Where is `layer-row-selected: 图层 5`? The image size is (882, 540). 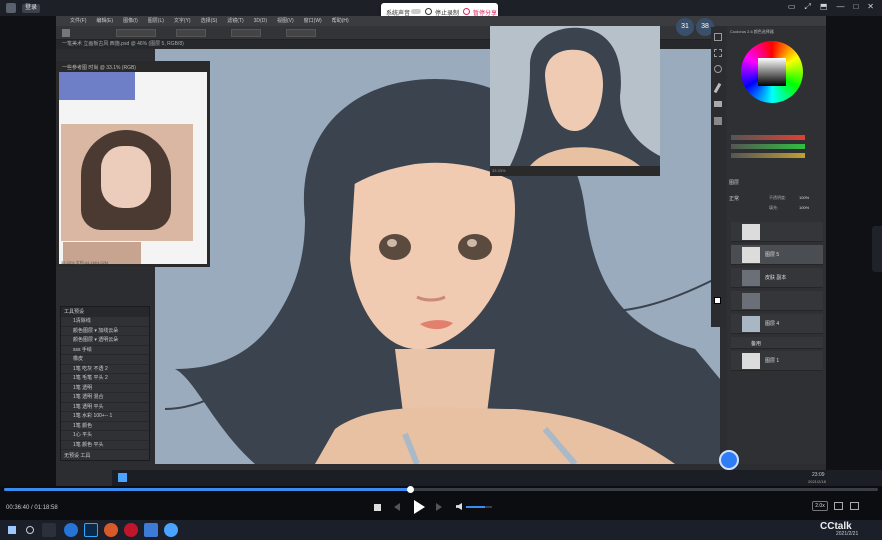 layer-row-selected: 图层 5 is located at coordinates (777, 255).